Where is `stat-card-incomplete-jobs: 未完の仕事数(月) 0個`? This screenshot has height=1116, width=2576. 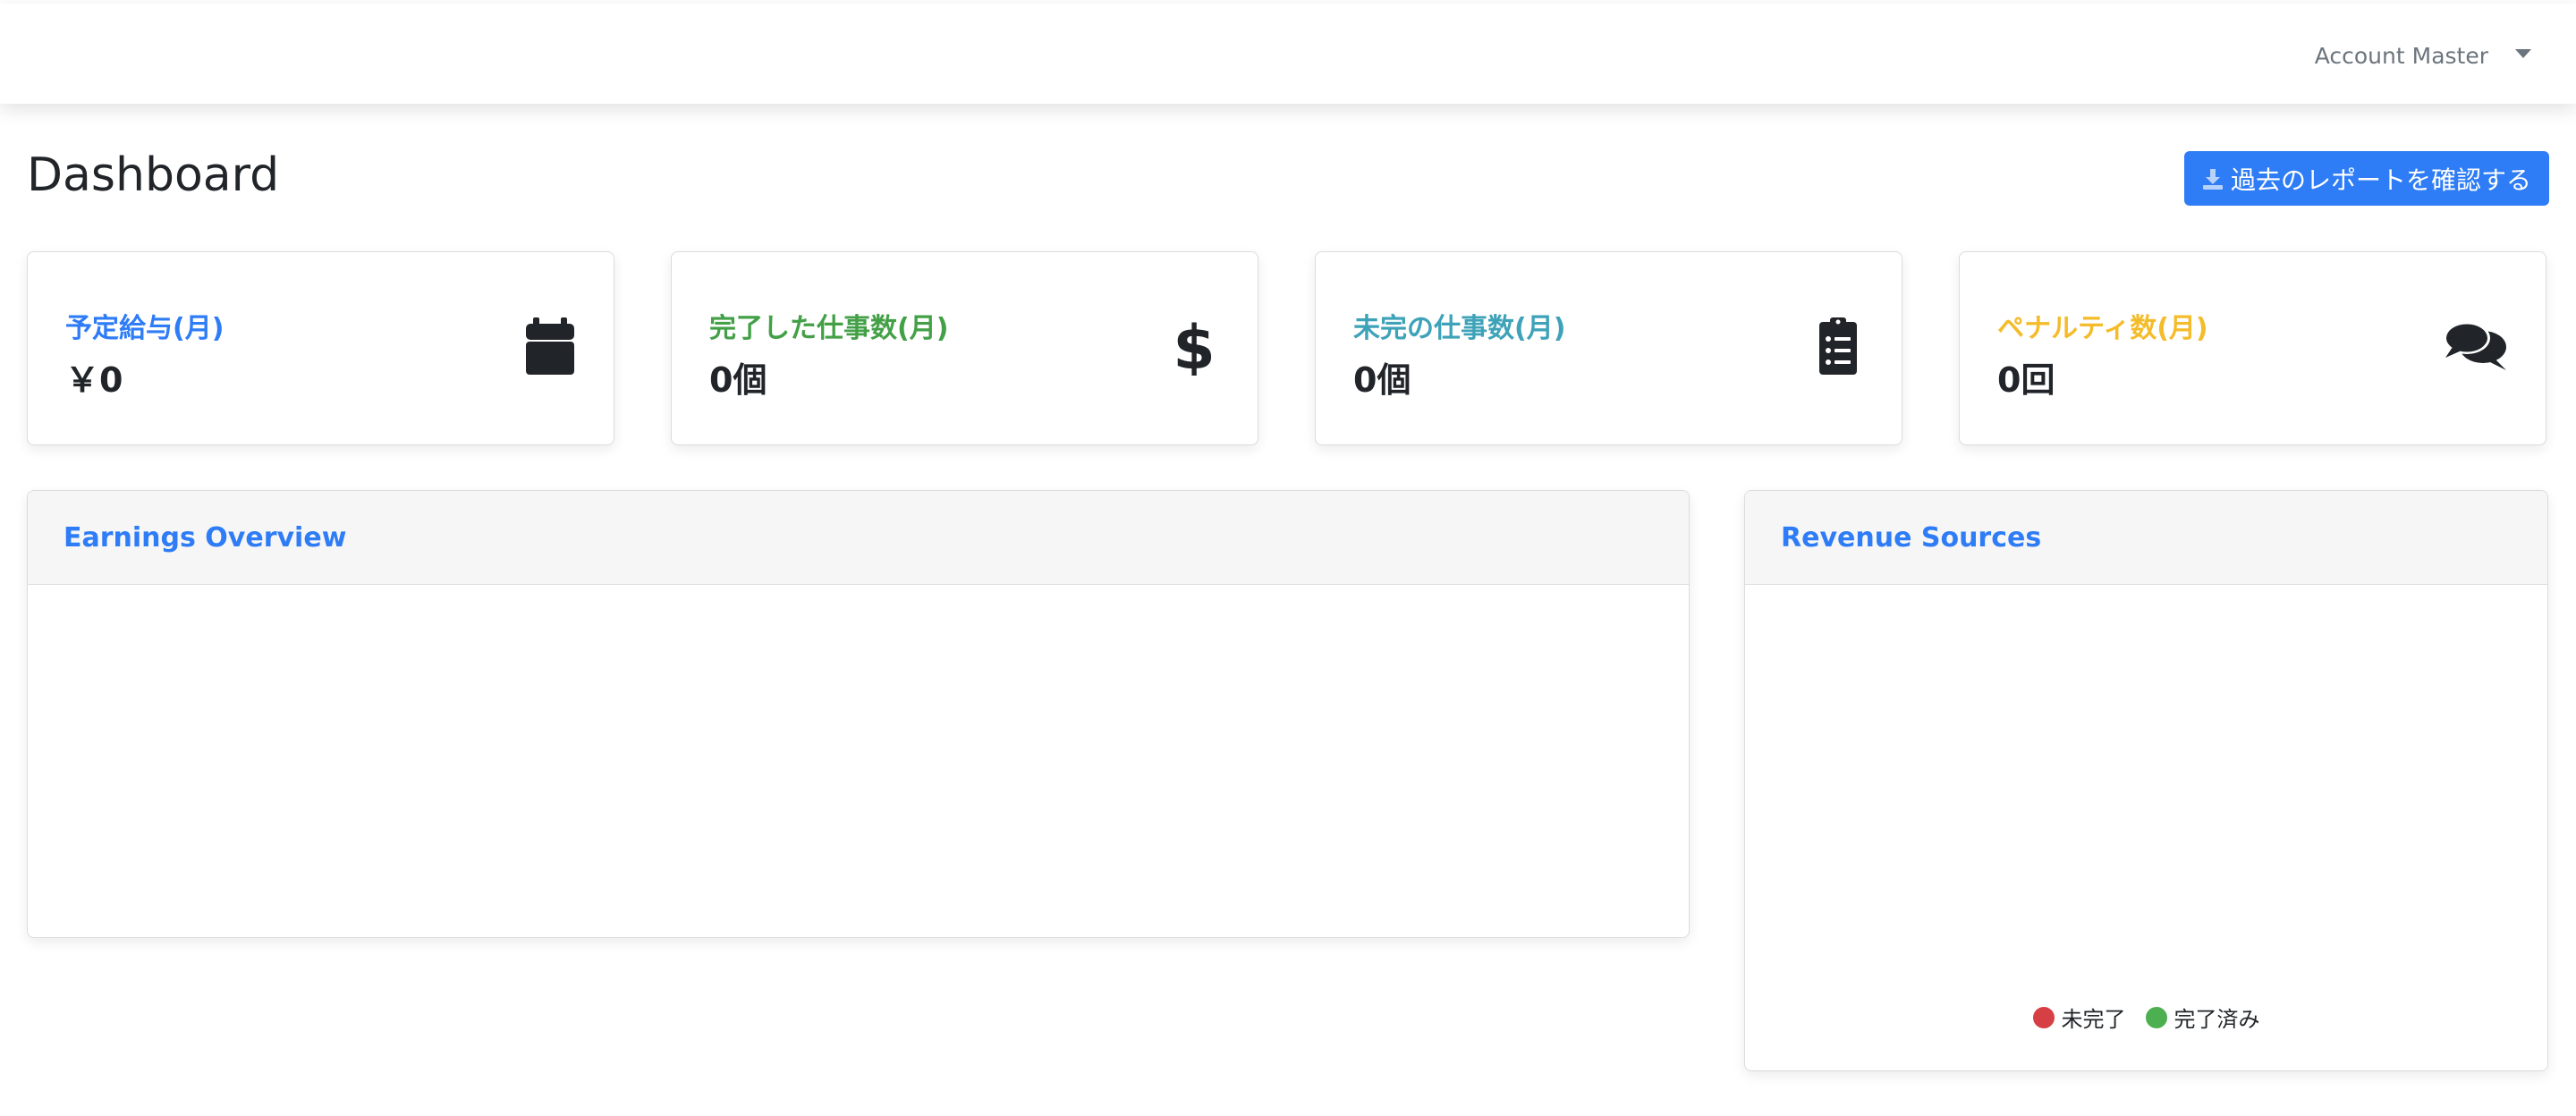 stat-card-incomplete-jobs: 未完の仕事数(月) 0個 is located at coordinates (1608, 348).